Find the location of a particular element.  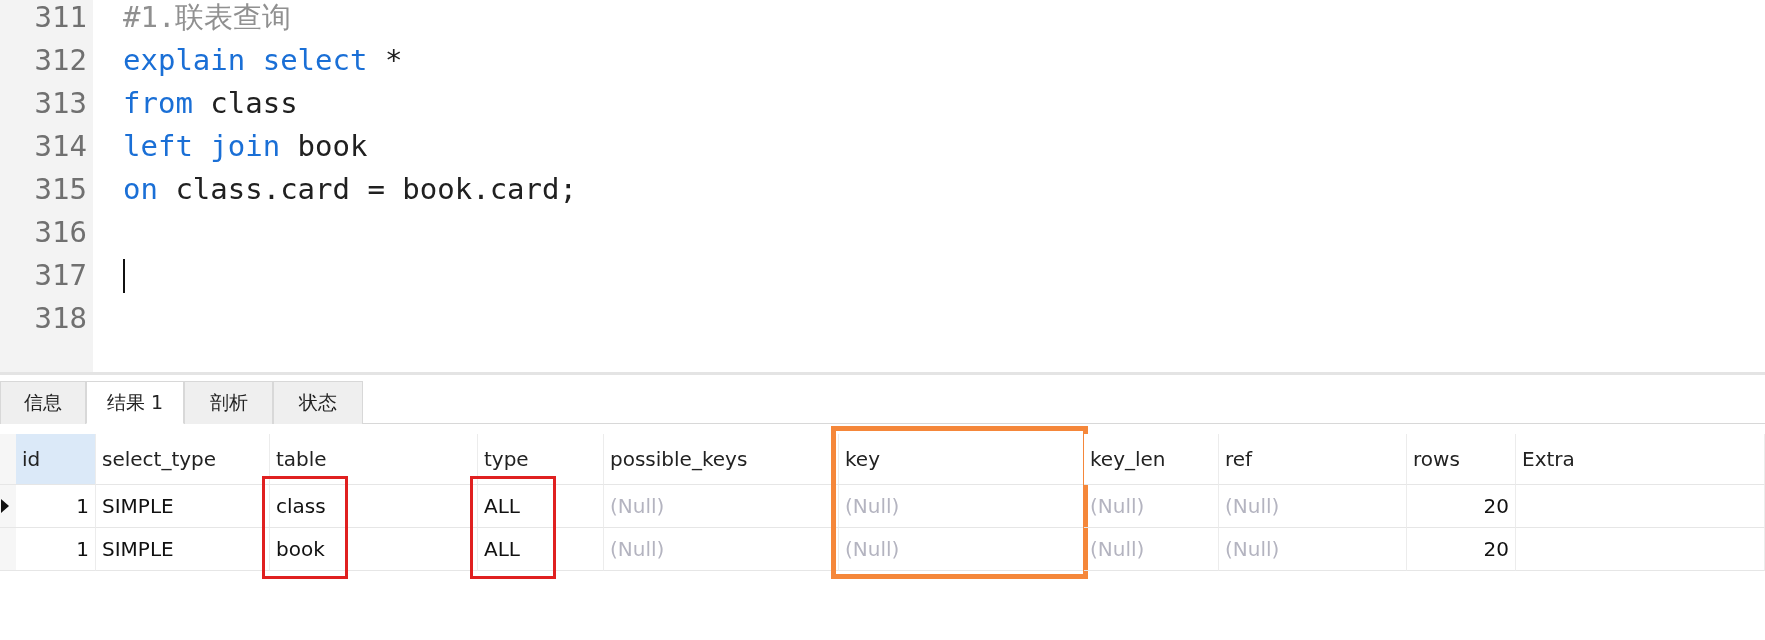

table-cell: class is located at coordinates (374, 506).